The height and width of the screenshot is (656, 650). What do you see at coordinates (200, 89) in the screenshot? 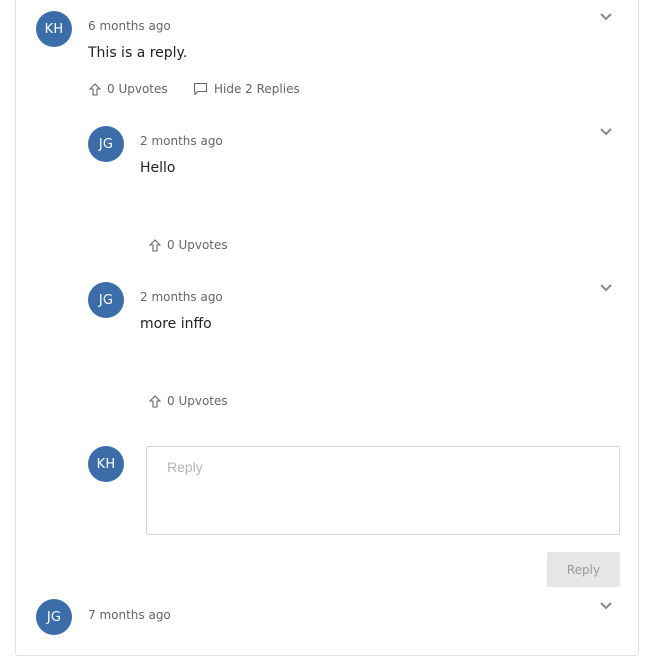
I see `speech-bubble-icon` at bounding box center [200, 89].